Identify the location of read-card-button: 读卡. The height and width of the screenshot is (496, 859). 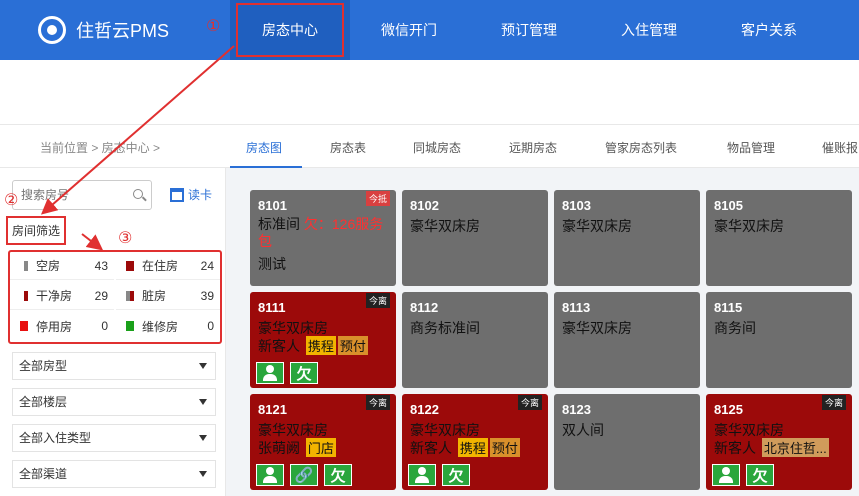
(191, 194).